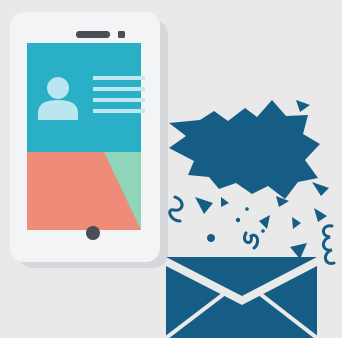  What do you see at coordinates (93, 233) in the screenshot?
I see `home-button` at bounding box center [93, 233].